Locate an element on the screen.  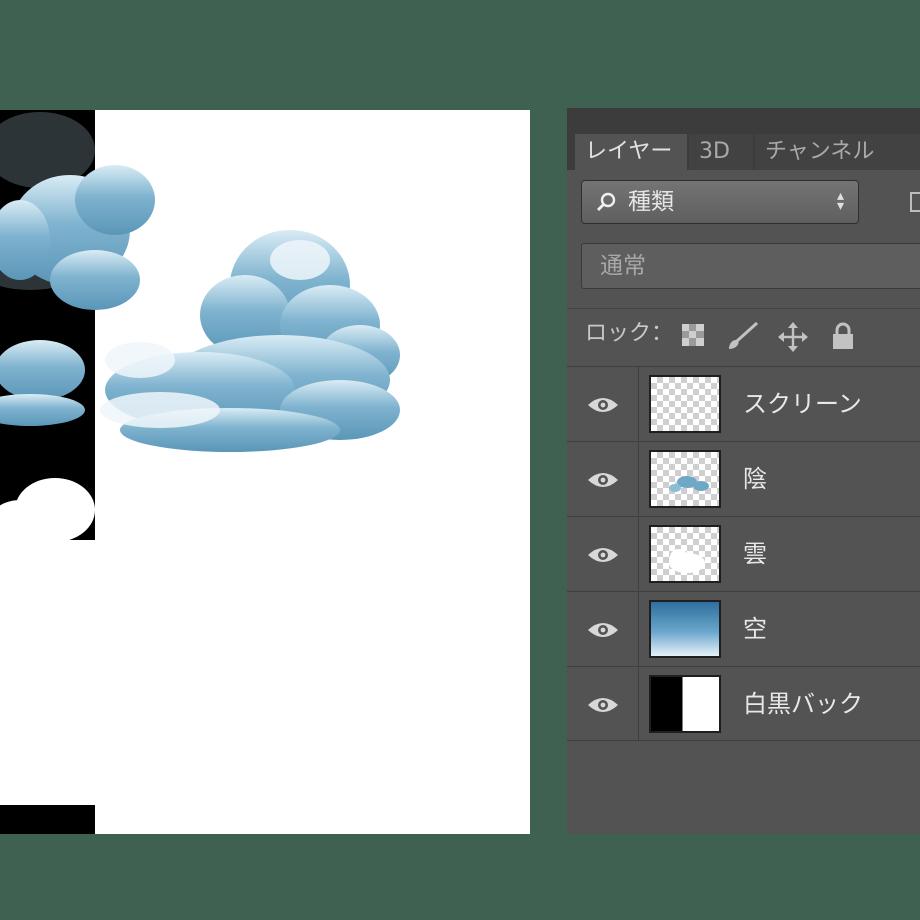
blend-mode-label: 通常 is located at coordinates (623, 266).